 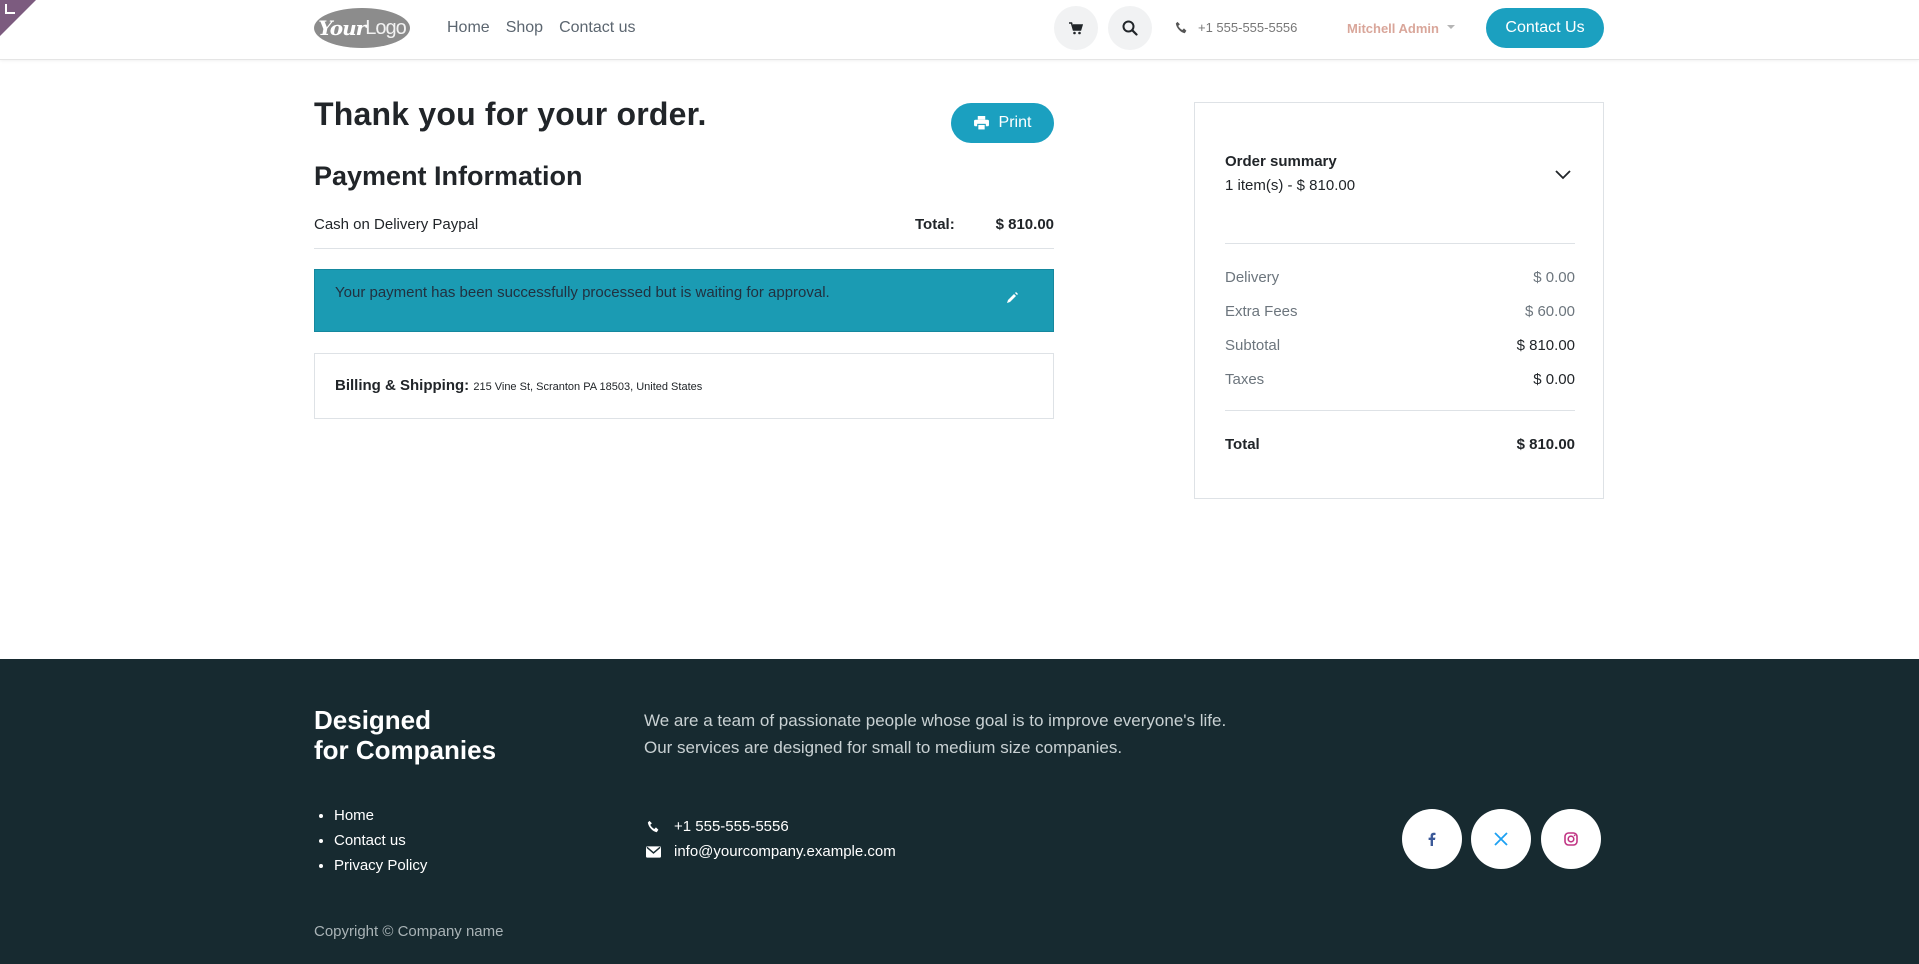 I want to click on cart-button, so click(x=1076, y=28).